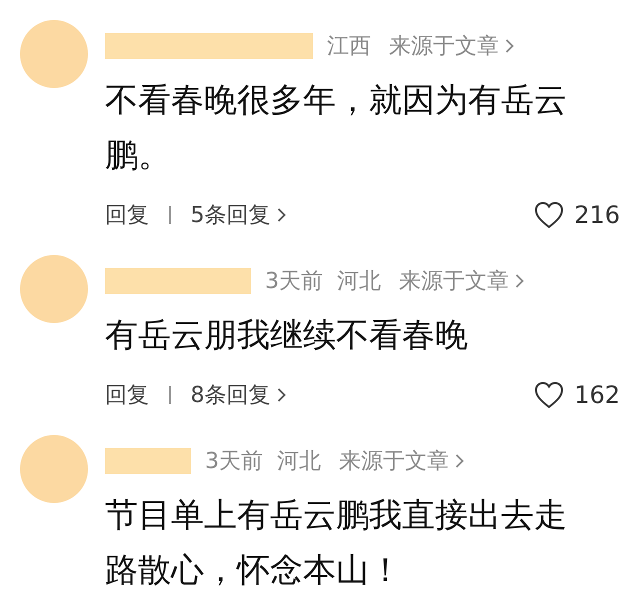 The width and height of the screenshot is (640, 611). What do you see at coordinates (336, 127) in the screenshot?
I see `comment-text: 不看春晚很多年，就因为有岳云鹏。` at bounding box center [336, 127].